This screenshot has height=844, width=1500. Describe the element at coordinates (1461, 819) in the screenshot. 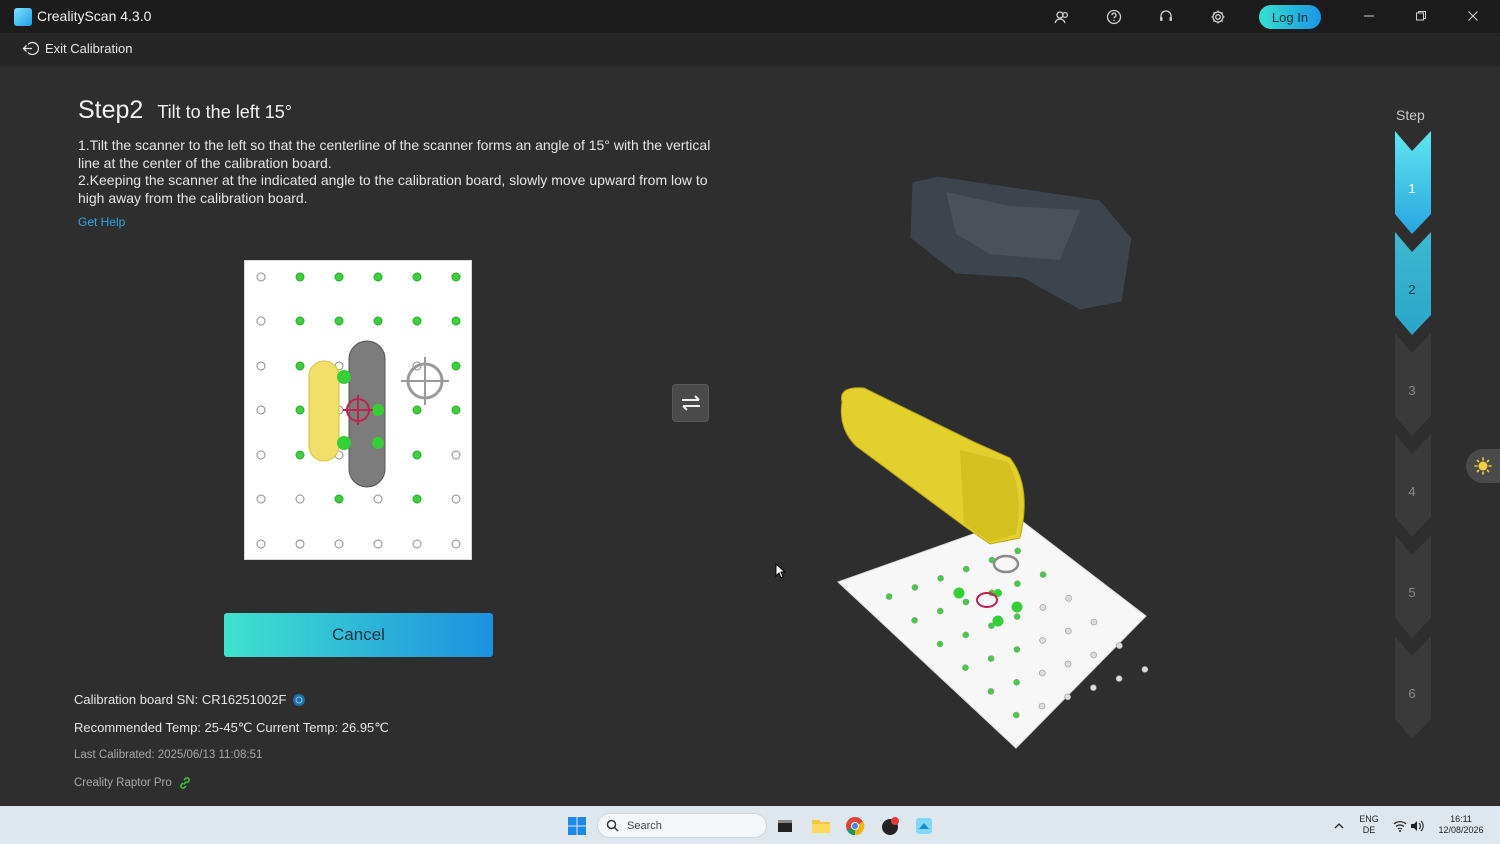

I see `clock-time: 16:11` at that location.